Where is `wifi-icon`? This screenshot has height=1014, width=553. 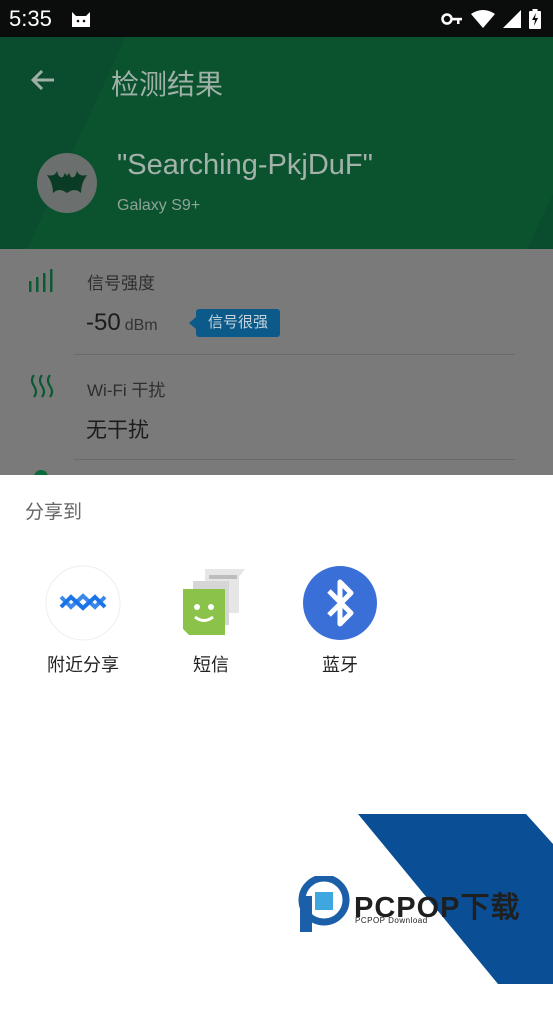 wifi-icon is located at coordinates (483, 19).